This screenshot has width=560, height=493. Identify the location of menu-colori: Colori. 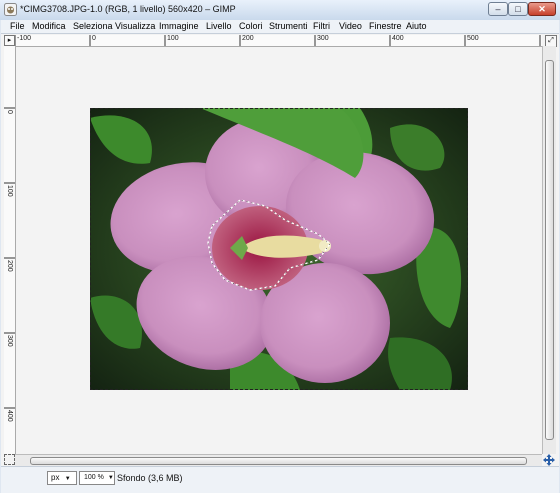
(251, 26).